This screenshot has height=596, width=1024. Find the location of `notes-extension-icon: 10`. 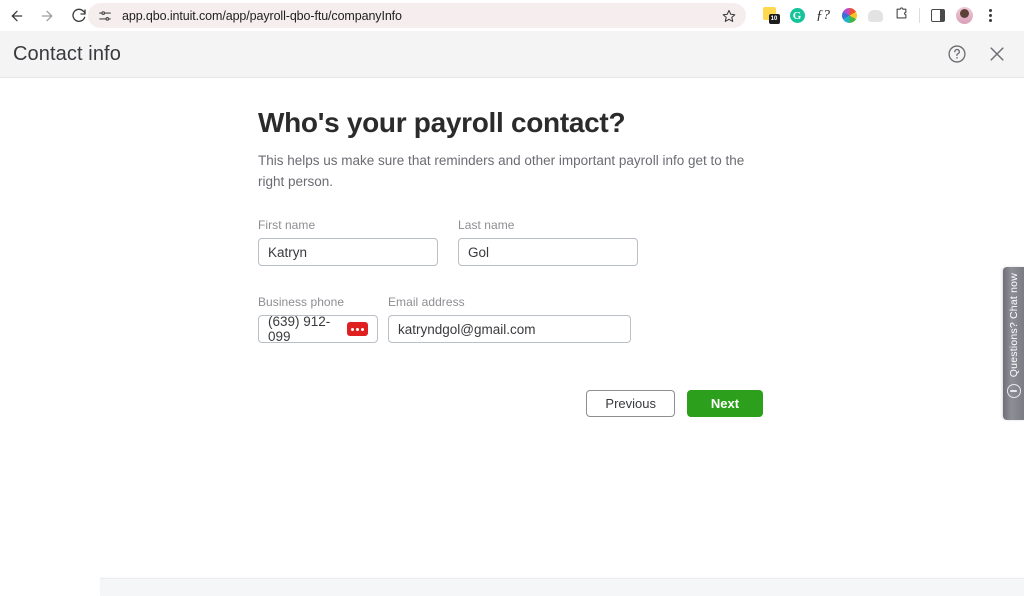

notes-extension-icon: 10 is located at coordinates (771, 15).